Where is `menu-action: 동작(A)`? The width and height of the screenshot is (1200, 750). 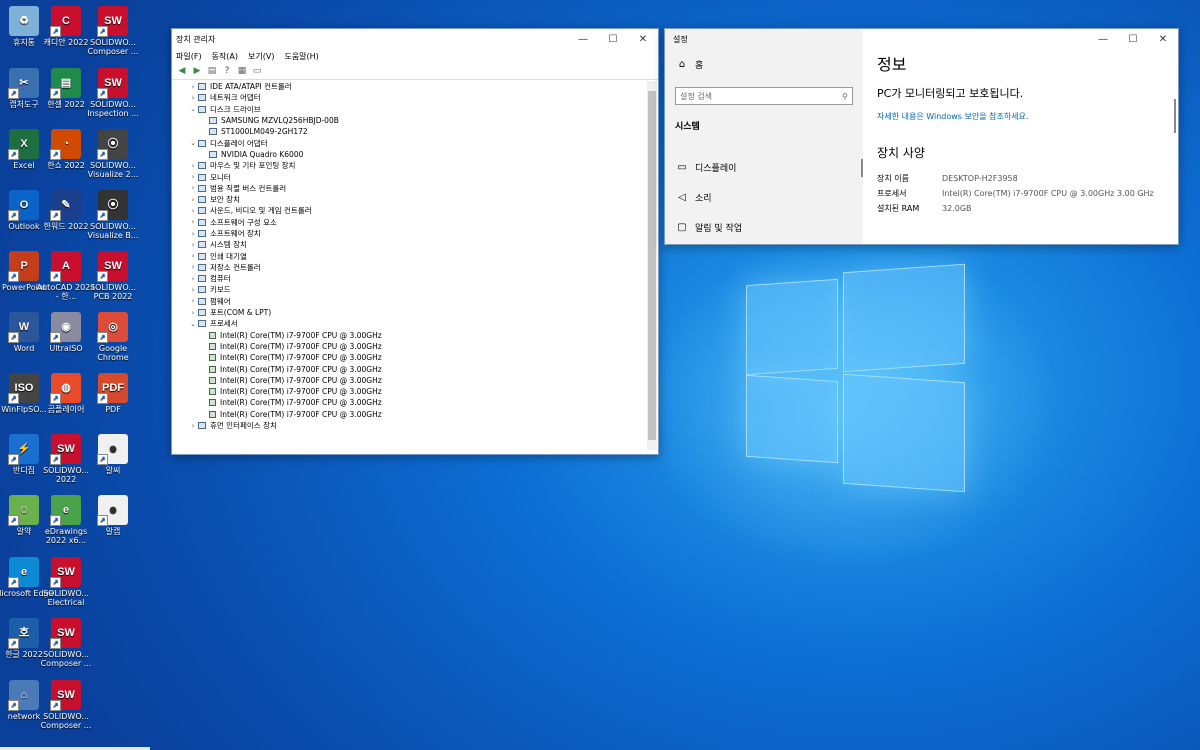
menu-action: 동작(A) is located at coordinates (225, 56).